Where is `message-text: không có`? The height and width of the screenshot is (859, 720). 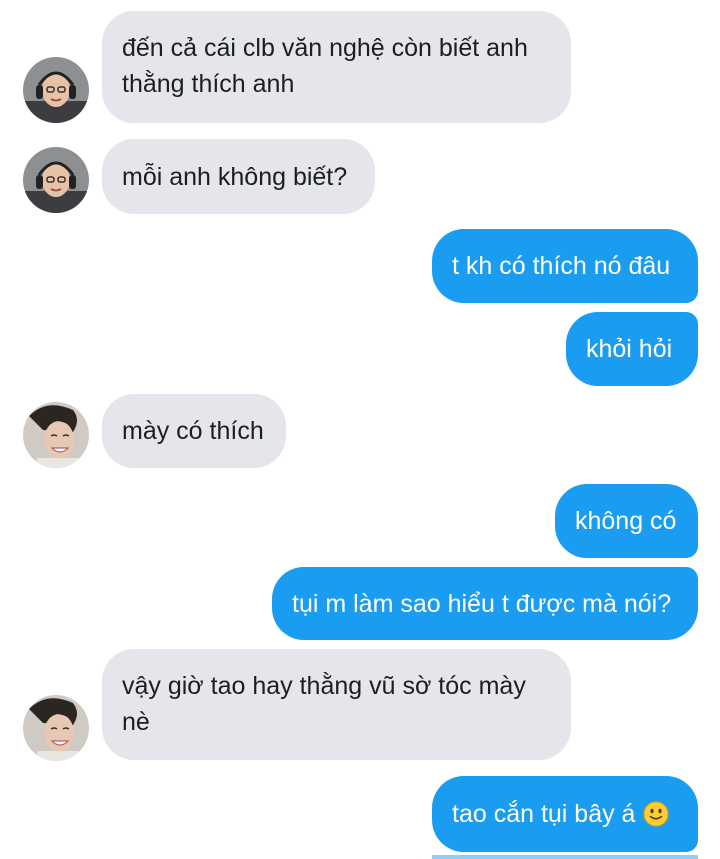
message-text: không có is located at coordinates (626, 521).